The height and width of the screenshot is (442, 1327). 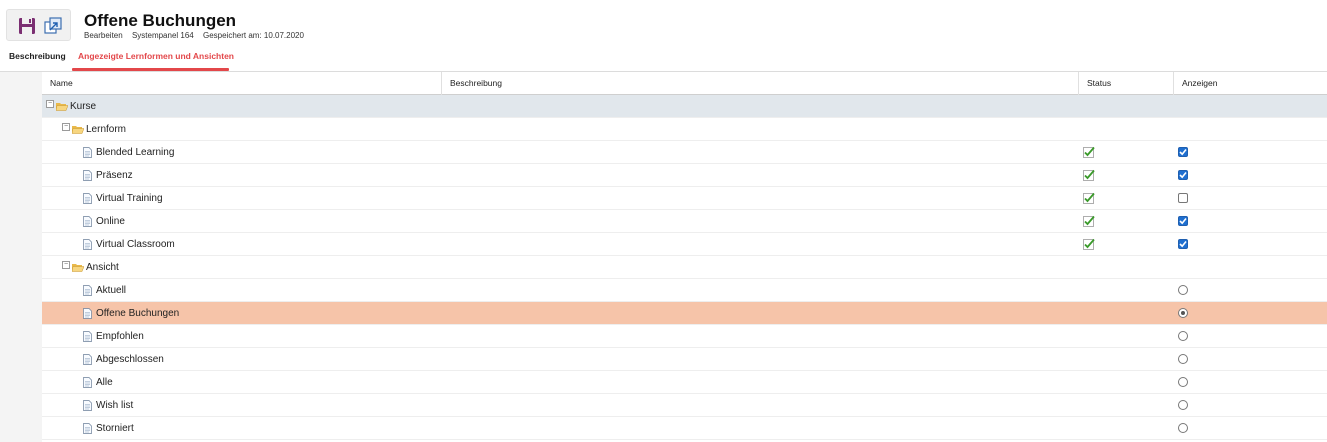 I want to click on name-cell: Abgeschlossen, so click(x=123, y=359).